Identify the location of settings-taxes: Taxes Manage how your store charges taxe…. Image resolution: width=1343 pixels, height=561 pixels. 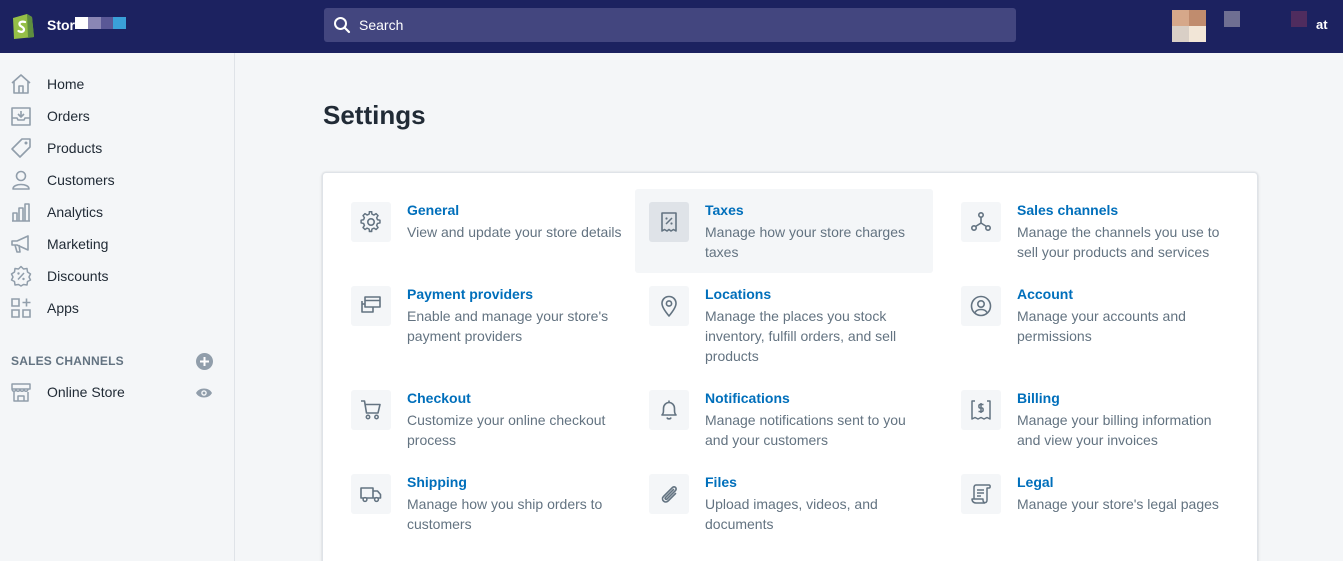
(784, 231).